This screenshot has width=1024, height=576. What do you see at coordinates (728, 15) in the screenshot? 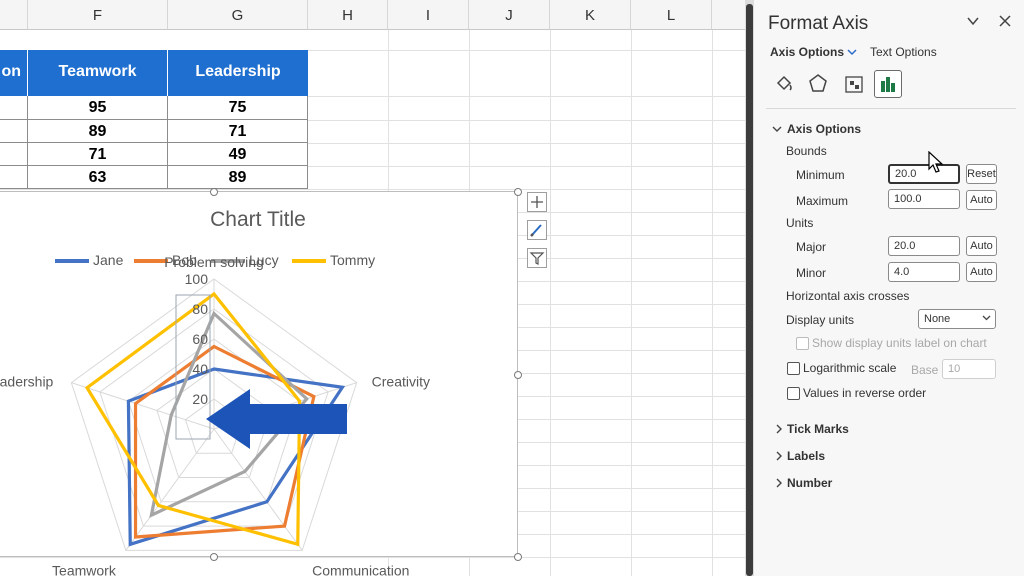
I see `column-header-m` at bounding box center [728, 15].